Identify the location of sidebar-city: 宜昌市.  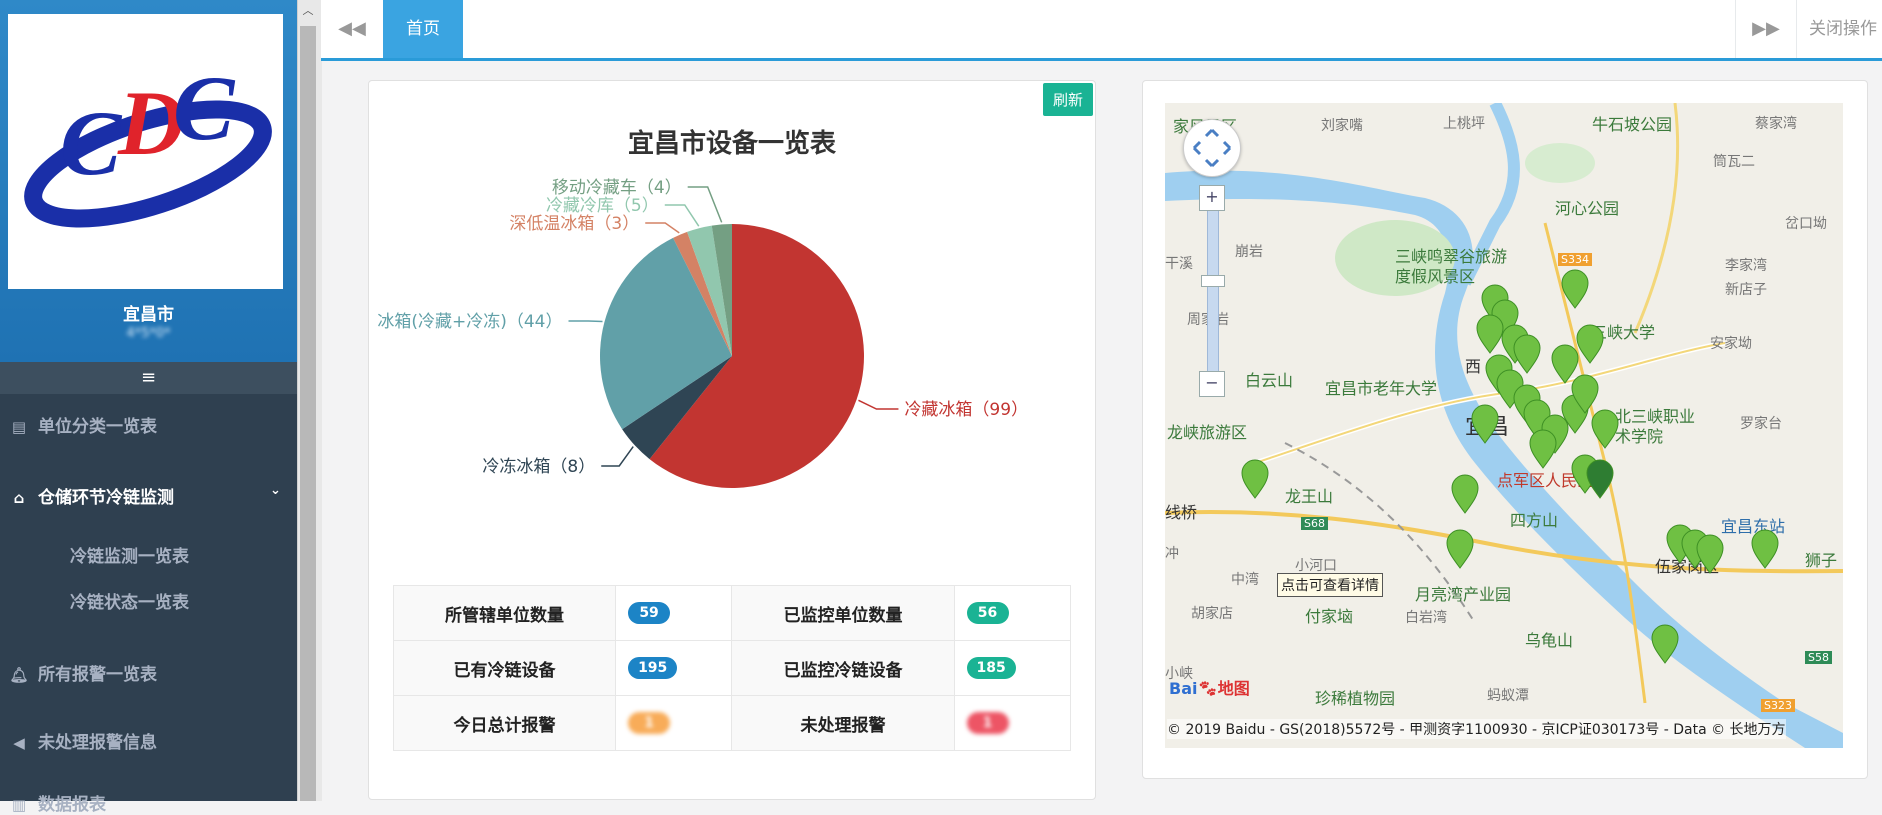
(148, 315).